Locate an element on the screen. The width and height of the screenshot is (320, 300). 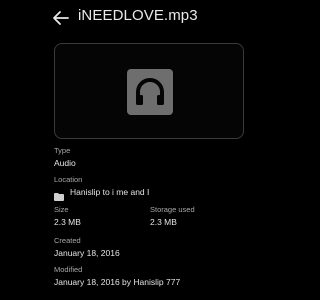
location-label: Location is located at coordinates (68, 179).